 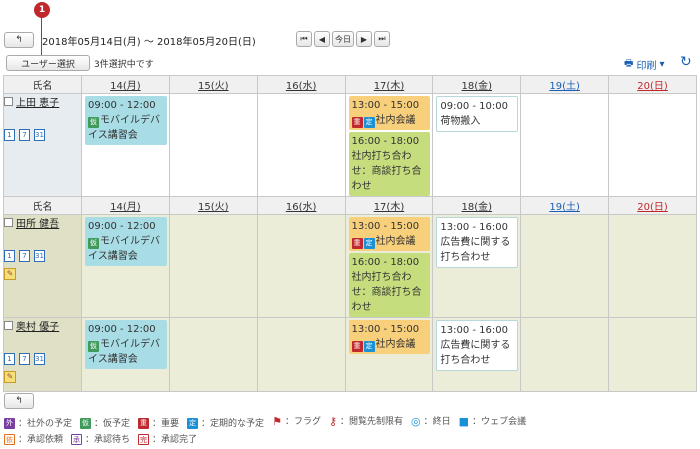 I want to click on key-icon: ⚷, so click(x=333, y=421).